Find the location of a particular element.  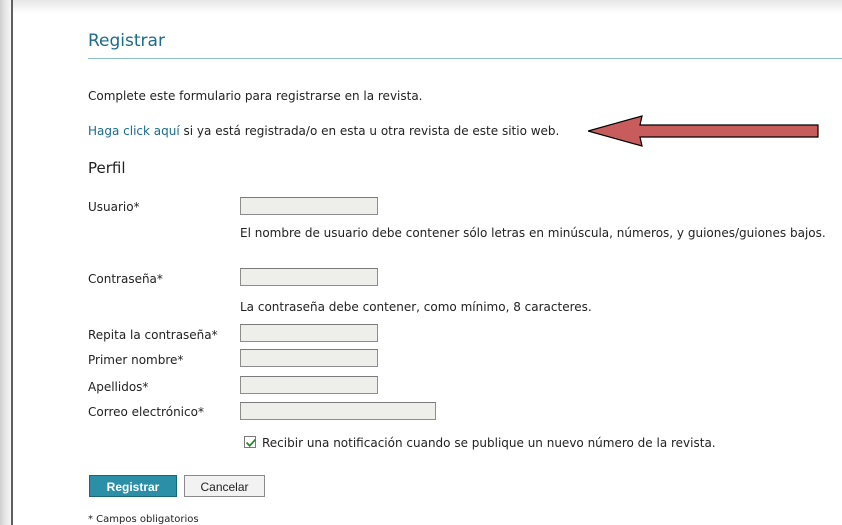

register-button: Registrar is located at coordinates (133, 486).